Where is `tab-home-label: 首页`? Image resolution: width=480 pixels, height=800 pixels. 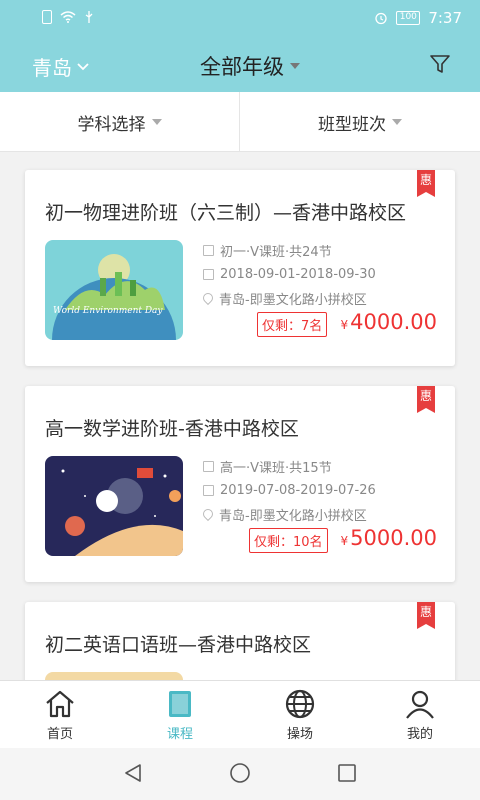 tab-home-label: 首页 is located at coordinates (59, 734).